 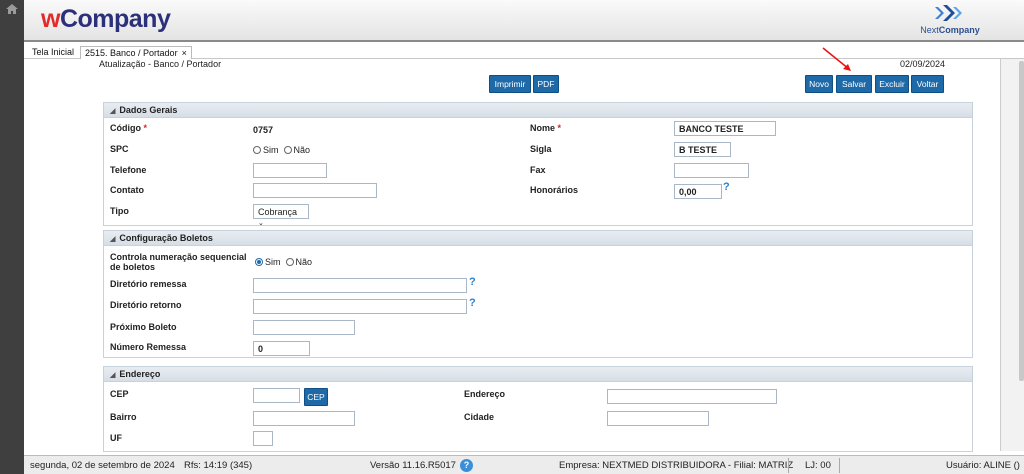 I want to click on contato-label: Contato, so click(x=127, y=190).